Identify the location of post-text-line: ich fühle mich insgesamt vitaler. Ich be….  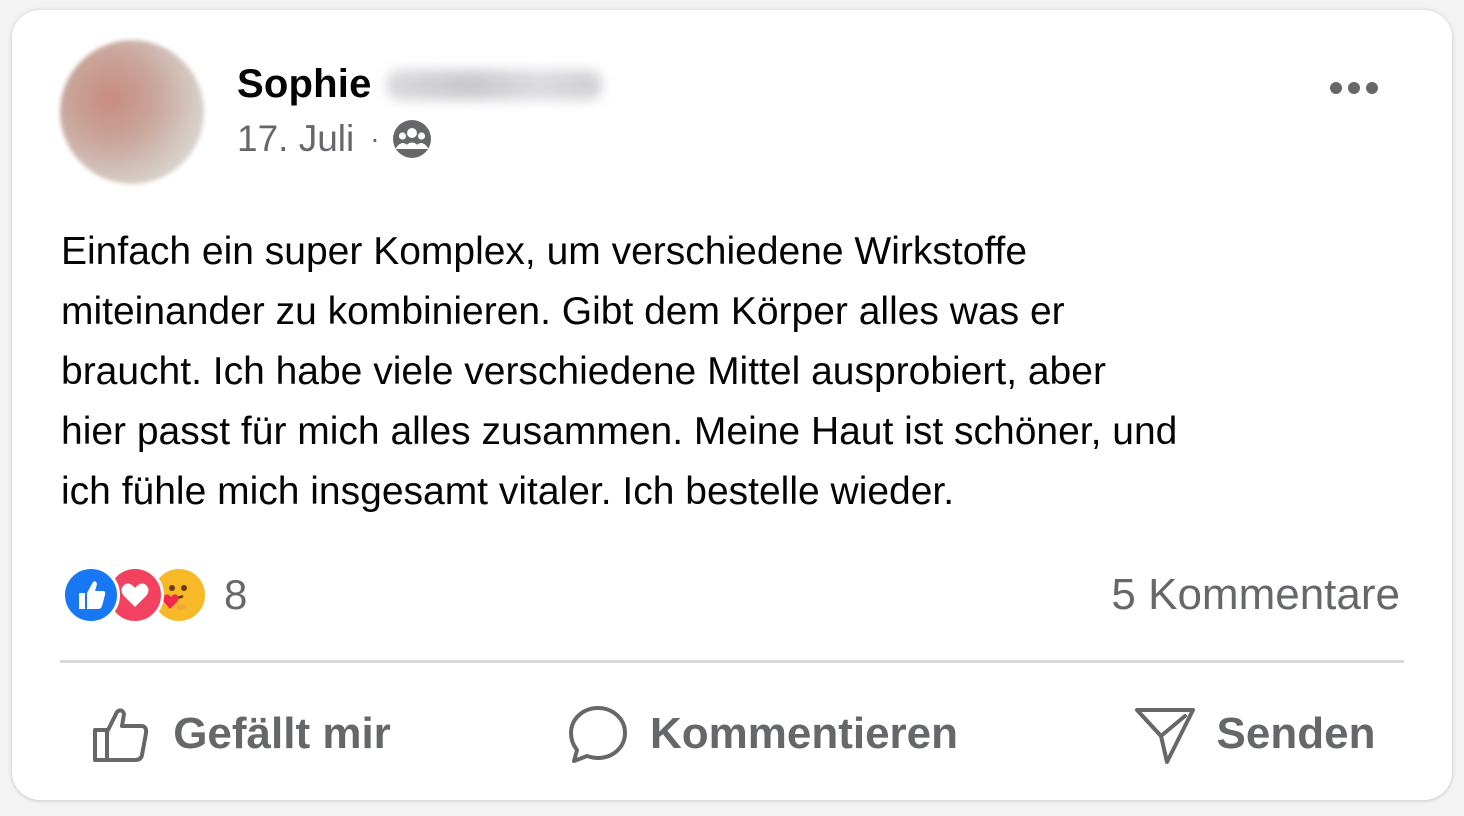
(508, 491).